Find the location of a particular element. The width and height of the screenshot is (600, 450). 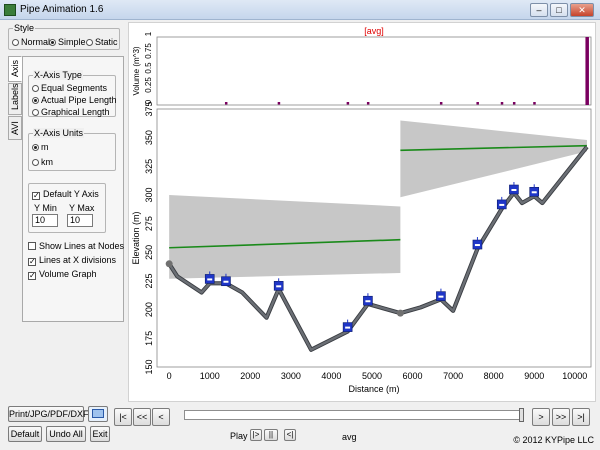

lines-x-checkbox: ✓ Lines at X divisions is located at coordinates (72, 260).